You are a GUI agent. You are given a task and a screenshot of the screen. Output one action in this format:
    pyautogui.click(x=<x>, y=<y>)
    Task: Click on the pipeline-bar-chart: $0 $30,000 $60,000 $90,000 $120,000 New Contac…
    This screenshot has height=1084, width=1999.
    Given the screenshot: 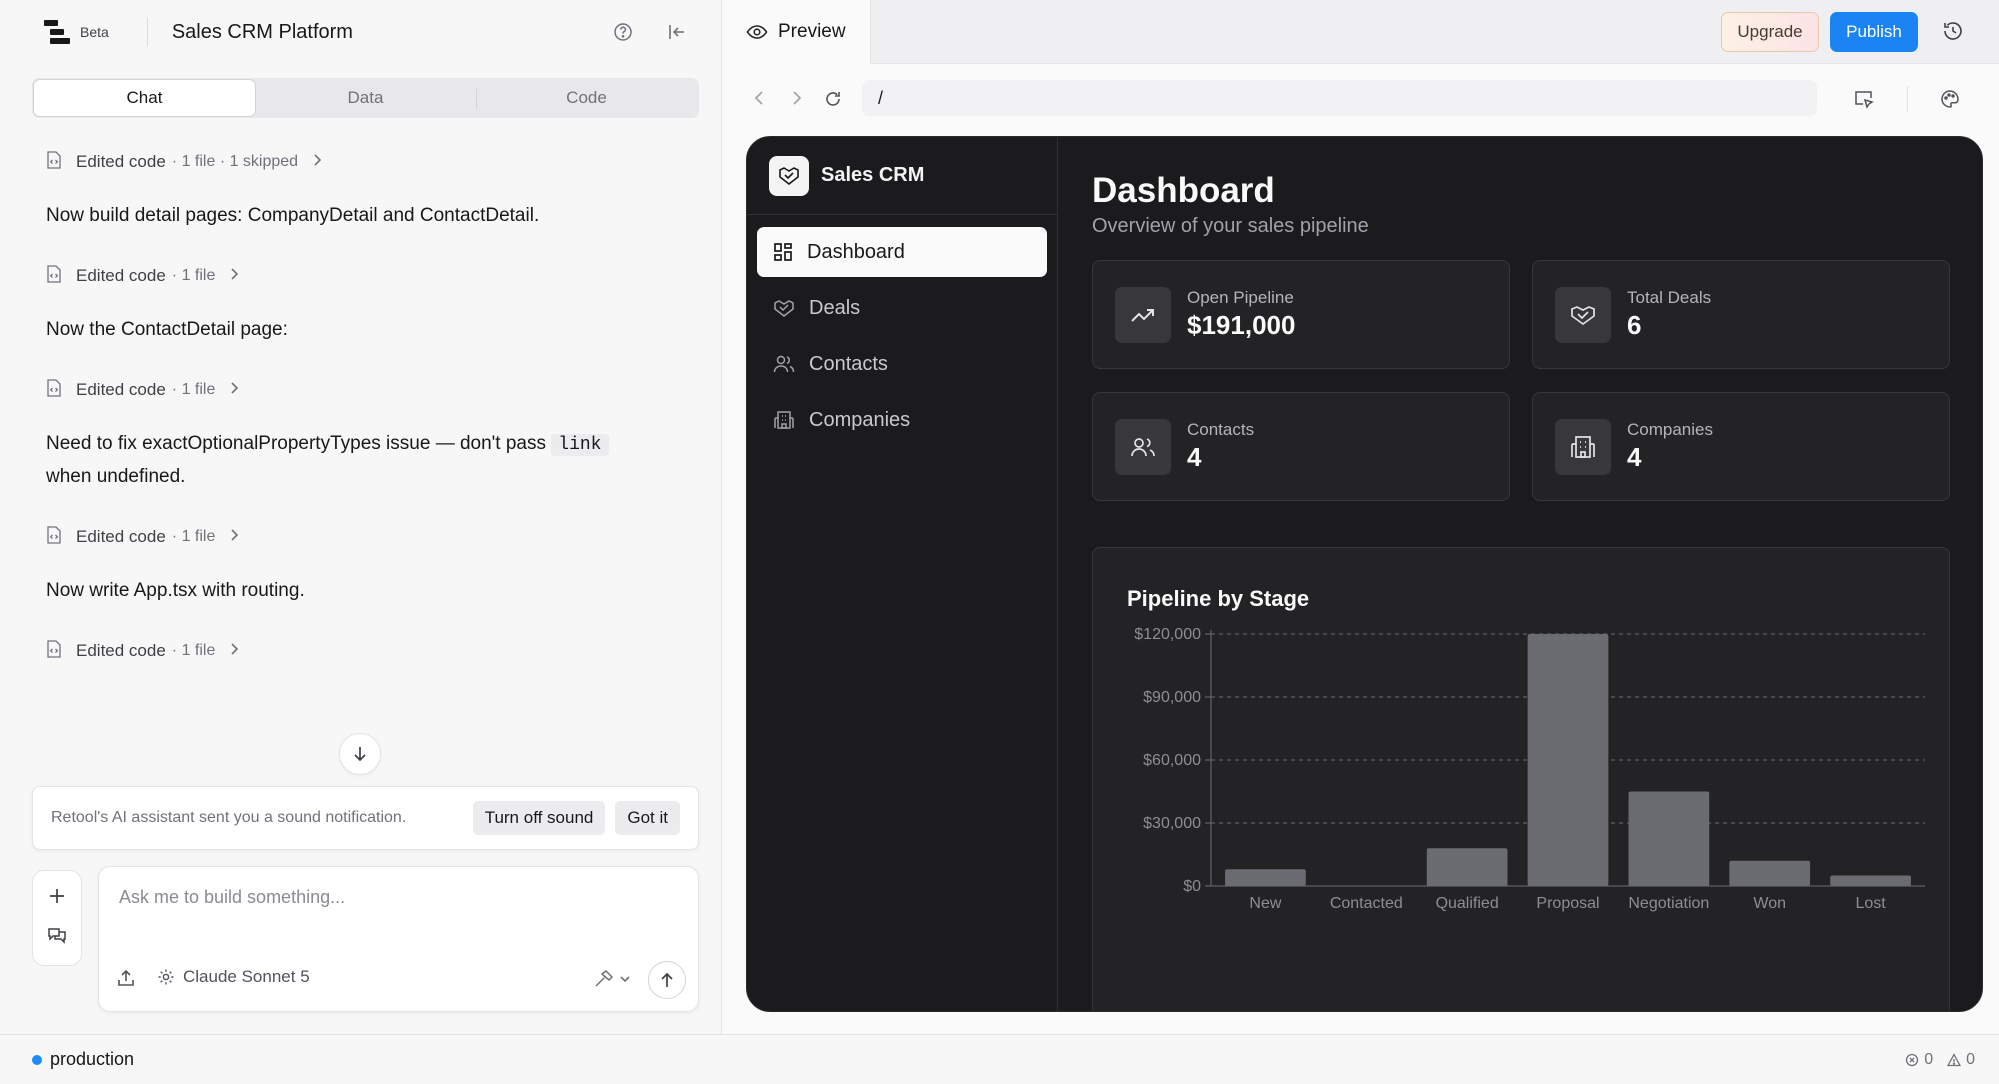 What is the action you would take?
    pyautogui.click(x=1529, y=769)
    